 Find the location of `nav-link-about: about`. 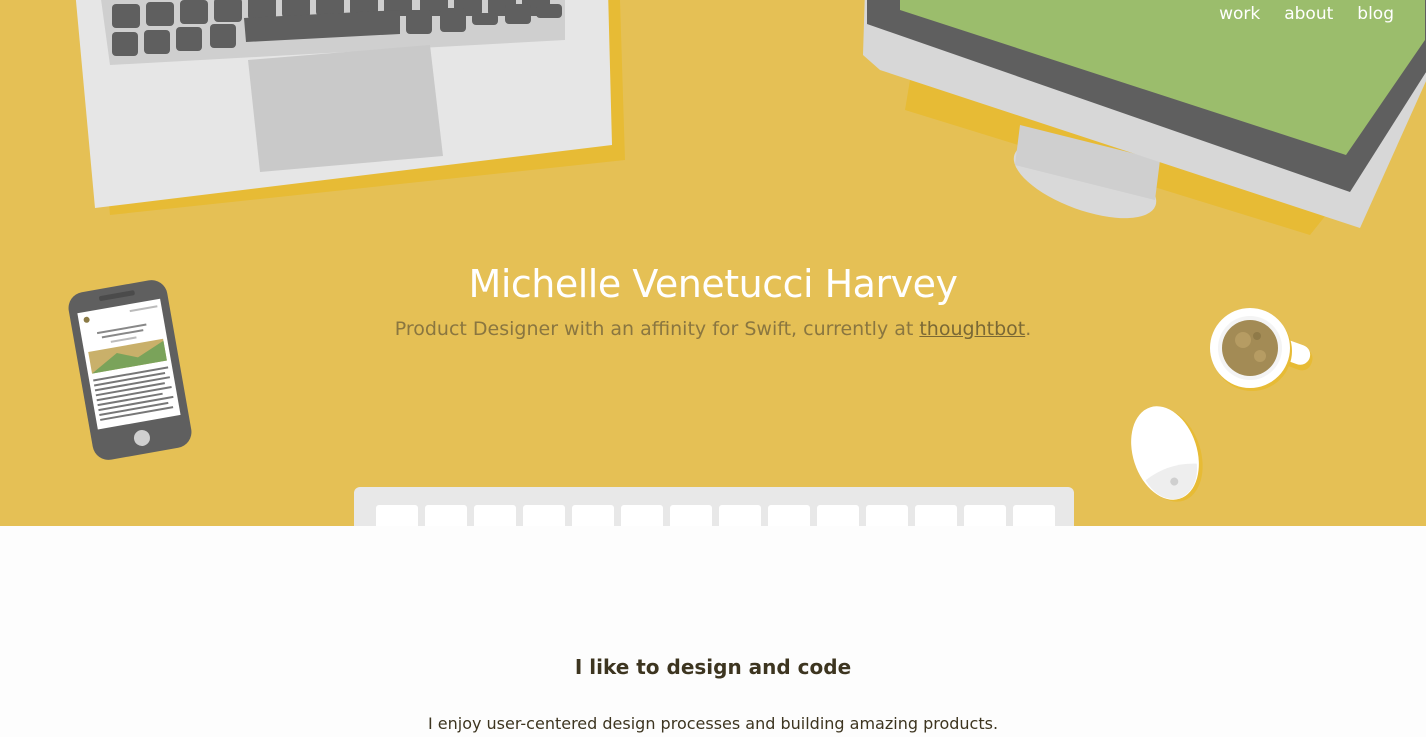

nav-link-about: about is located at coordinates (1308, 14).